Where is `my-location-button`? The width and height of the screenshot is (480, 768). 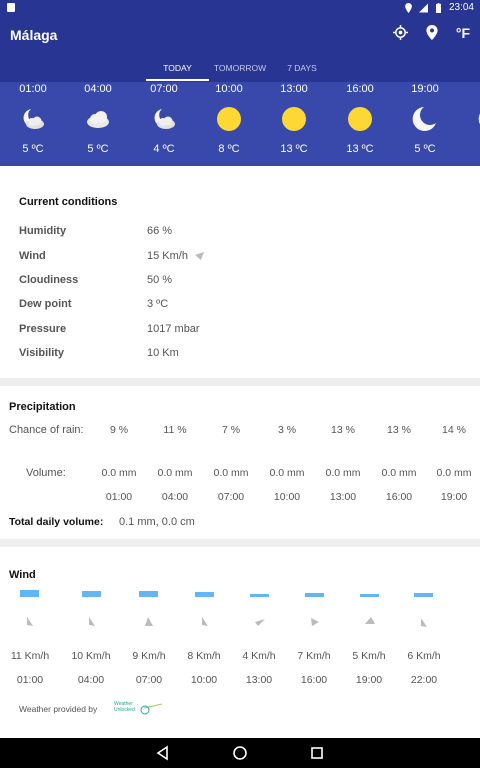
my-location-button is located at coordinates (400, 32).